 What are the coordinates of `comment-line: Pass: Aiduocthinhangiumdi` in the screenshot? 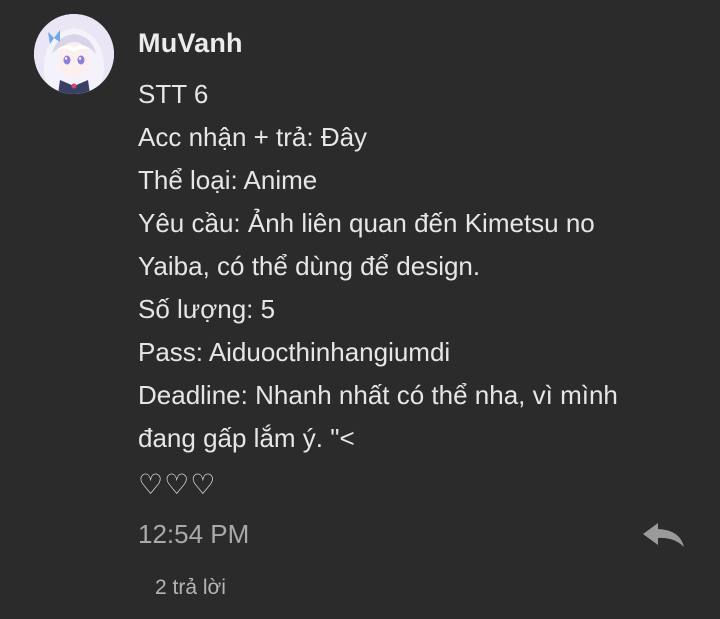 It's located at (294, 352).